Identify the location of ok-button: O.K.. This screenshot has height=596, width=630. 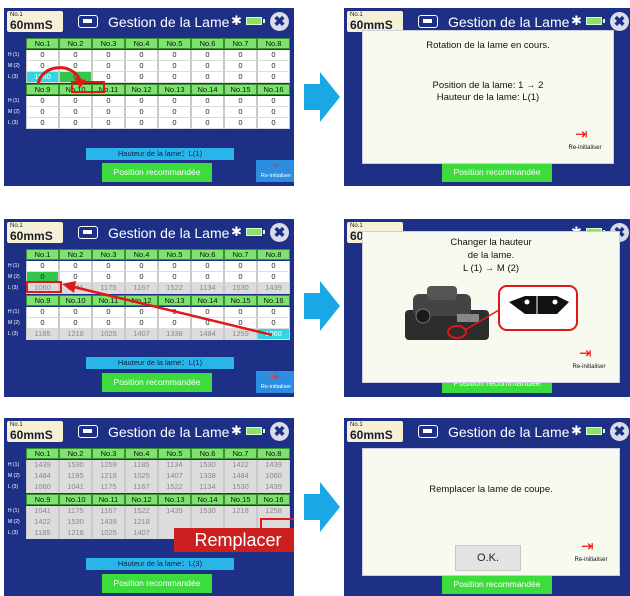
(488, 558).